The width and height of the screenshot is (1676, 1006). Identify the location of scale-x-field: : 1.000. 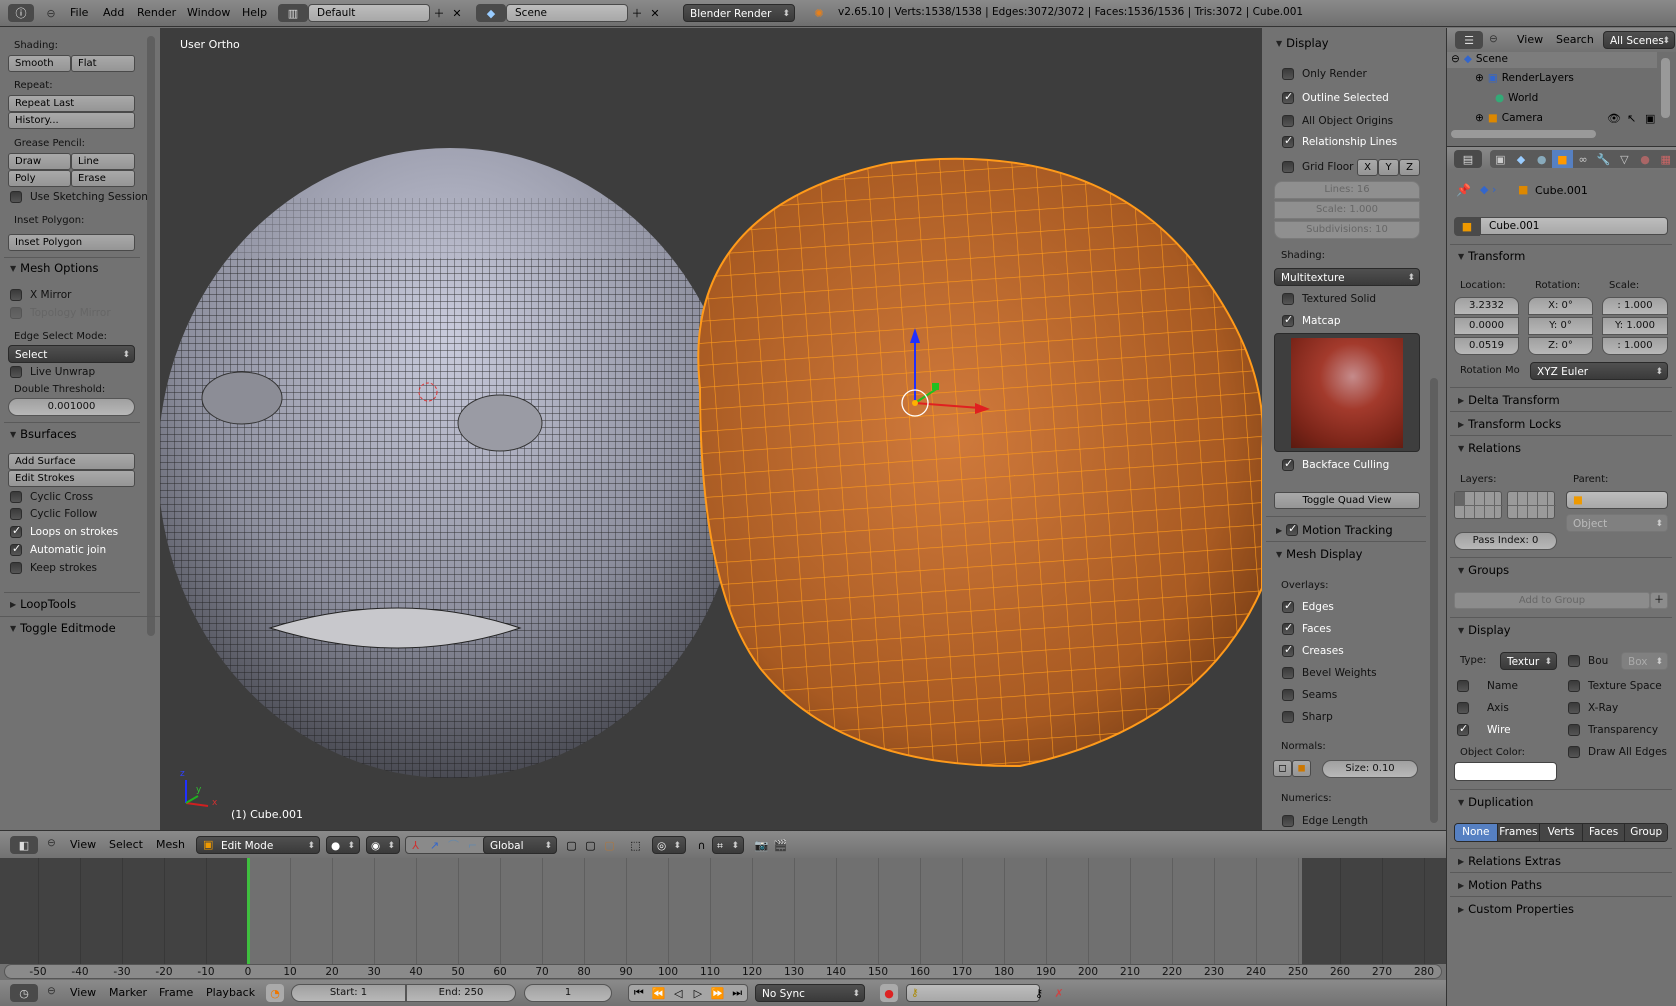
(1635, 306).